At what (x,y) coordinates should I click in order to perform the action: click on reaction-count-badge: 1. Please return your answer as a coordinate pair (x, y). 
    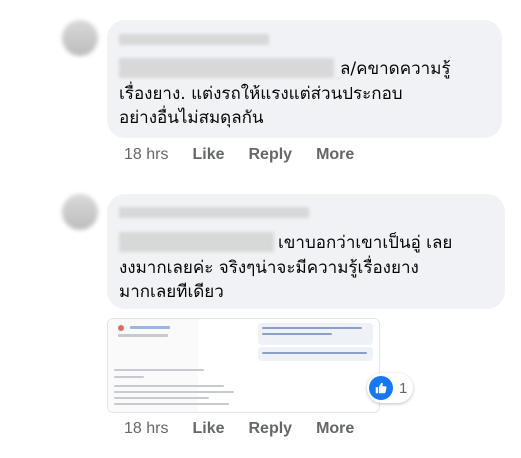
    Looking at the image, I should click on (390, 388).